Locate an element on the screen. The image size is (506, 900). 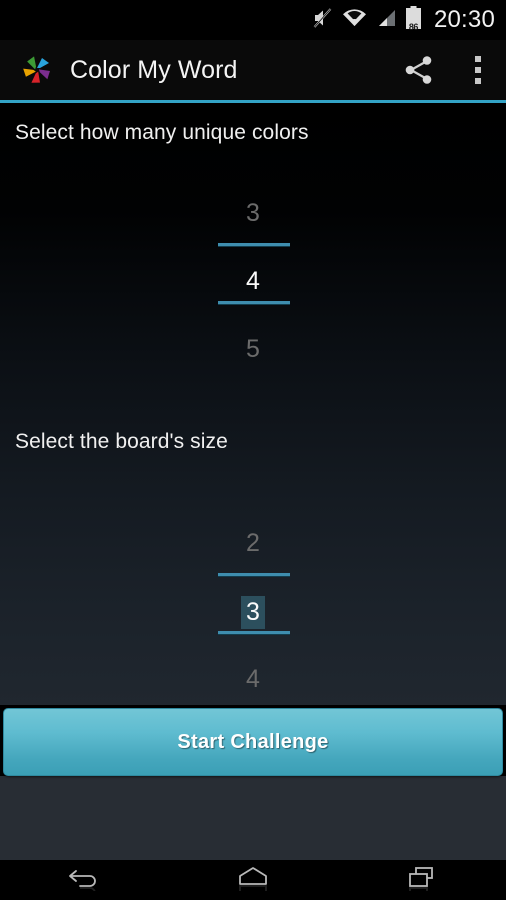
bottom-background is located at coordinates (253, 818).